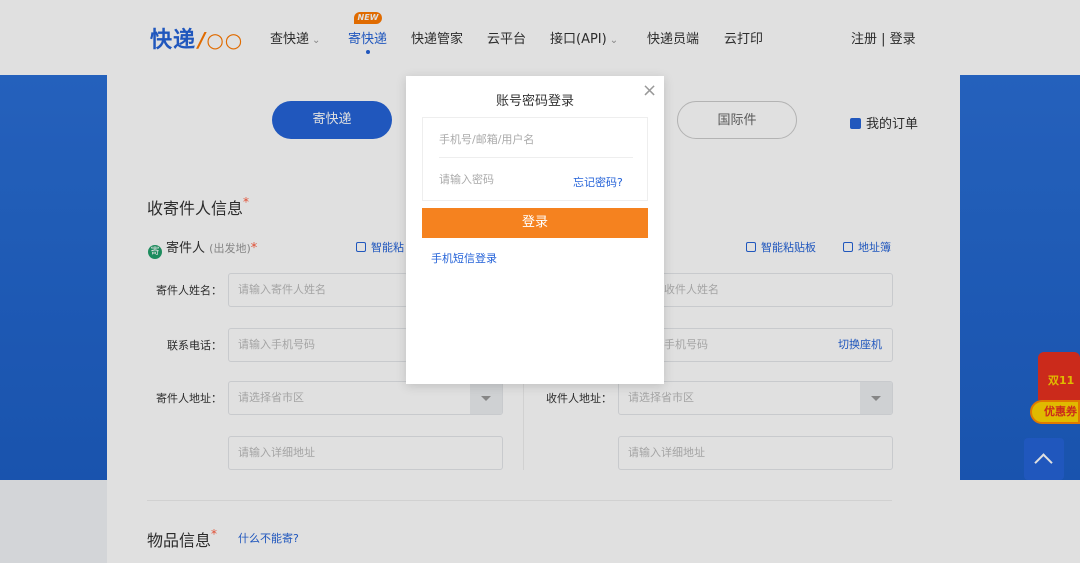 This screenshot has height=563, width=1080. I want to click on login-form-box: 手机号/邮箱/用户名 请输入密码 忘记密码?, so click(535, 159).